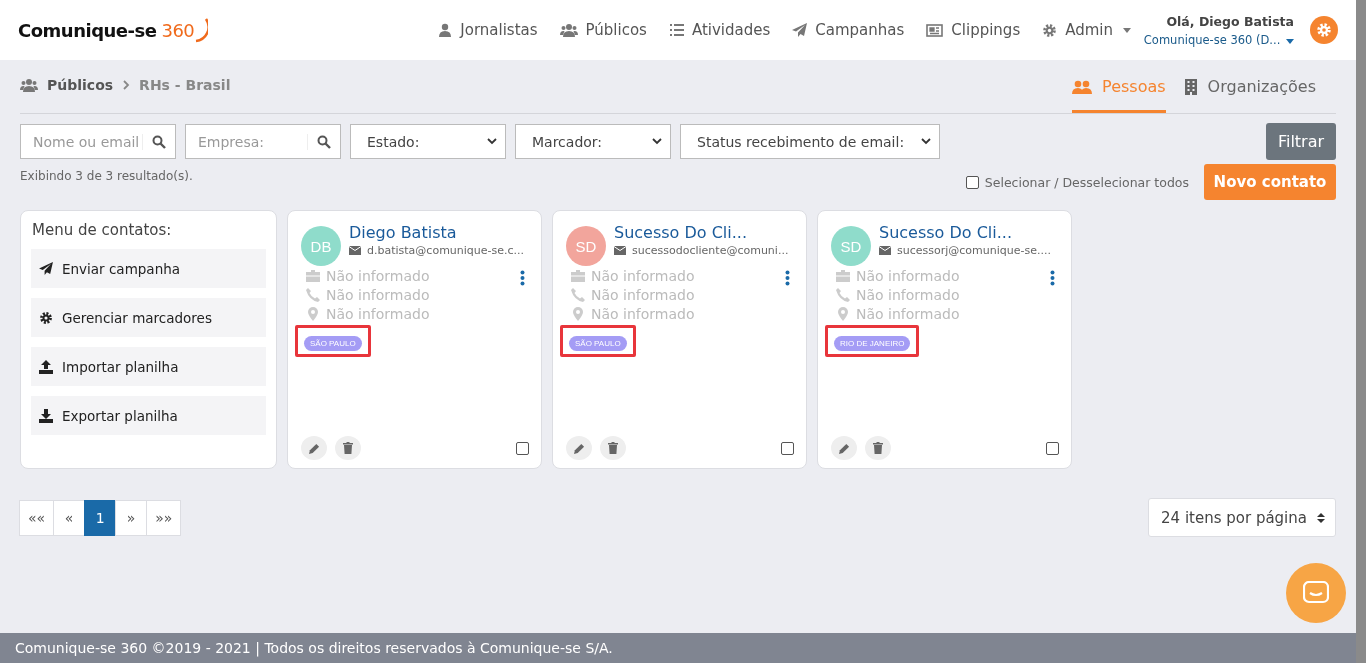 This screenshot has width=1366, height=663. What do you see at coordinates (973, 30) in the screenshot?
I see `nav-link: Clippings` at bounding box center [973, 30].